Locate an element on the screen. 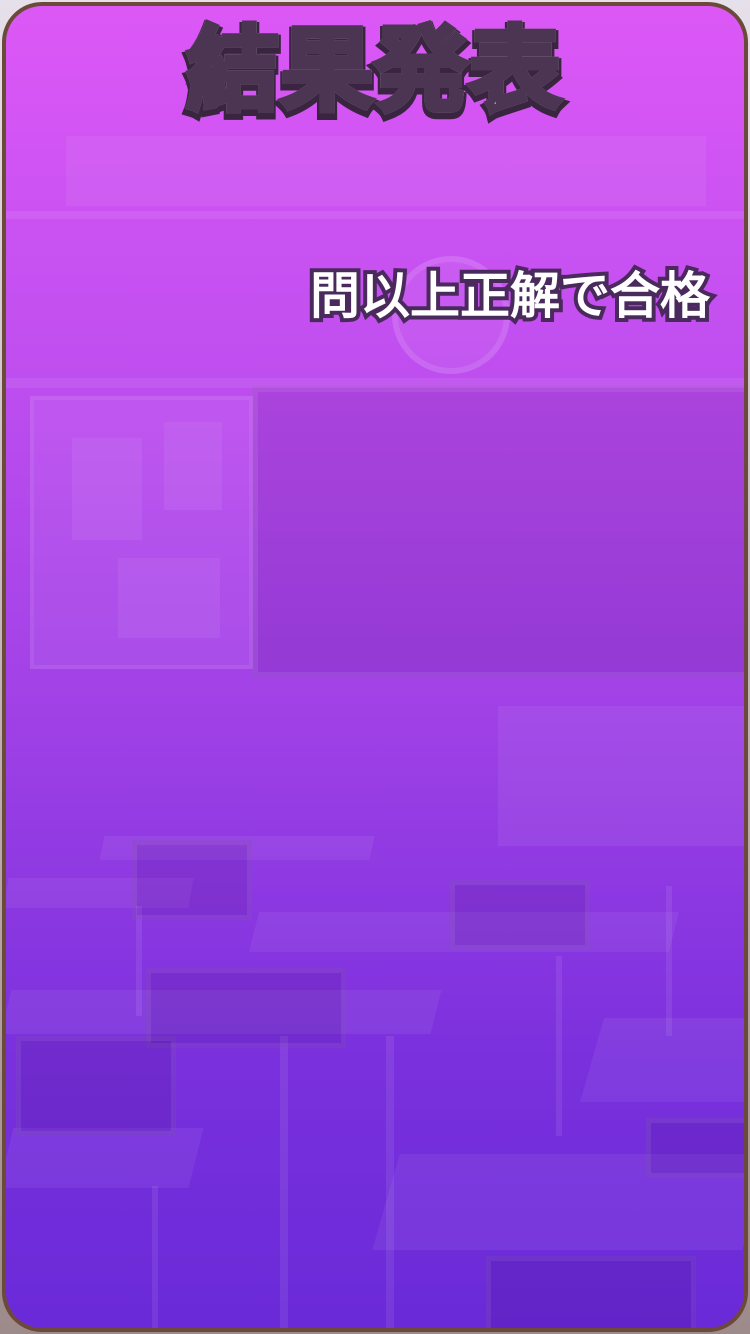  pass-condition-text: 問以上正解で合格 is located at coordinates (510, 296).